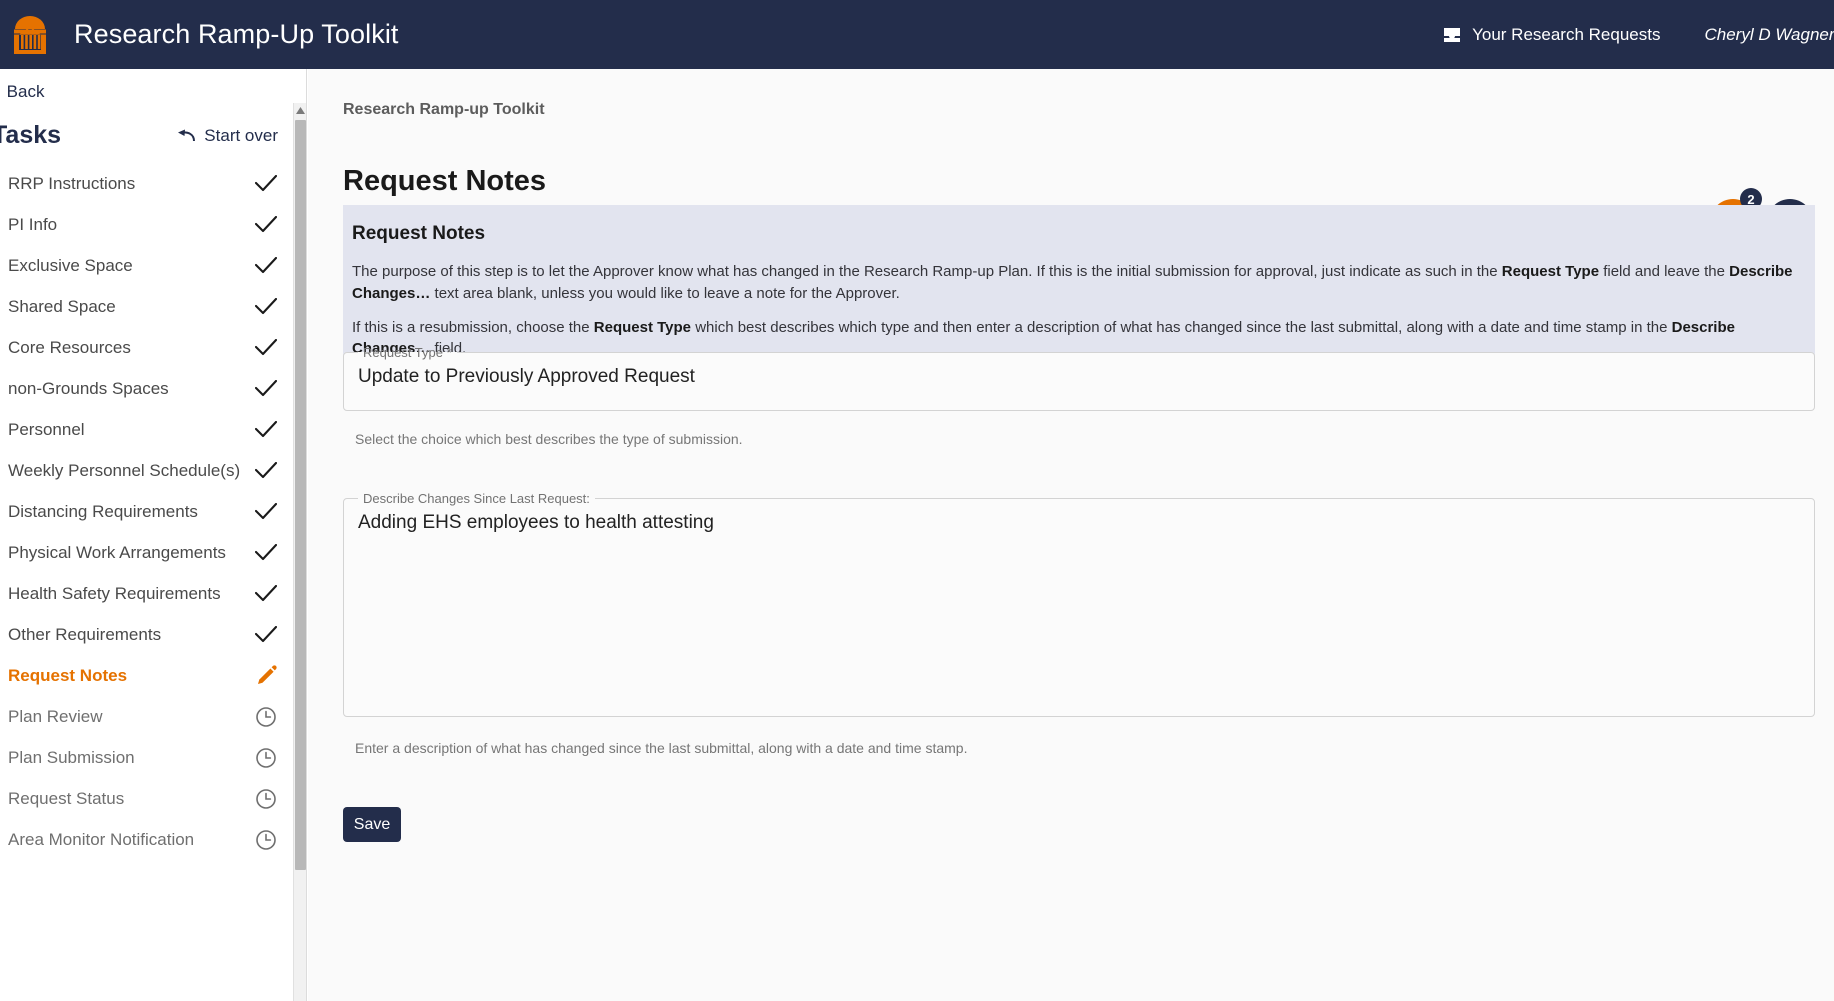  Describe the element at coordinates (445, 181) in the screenshot. I see `section-heading: Request Notes` at that location.